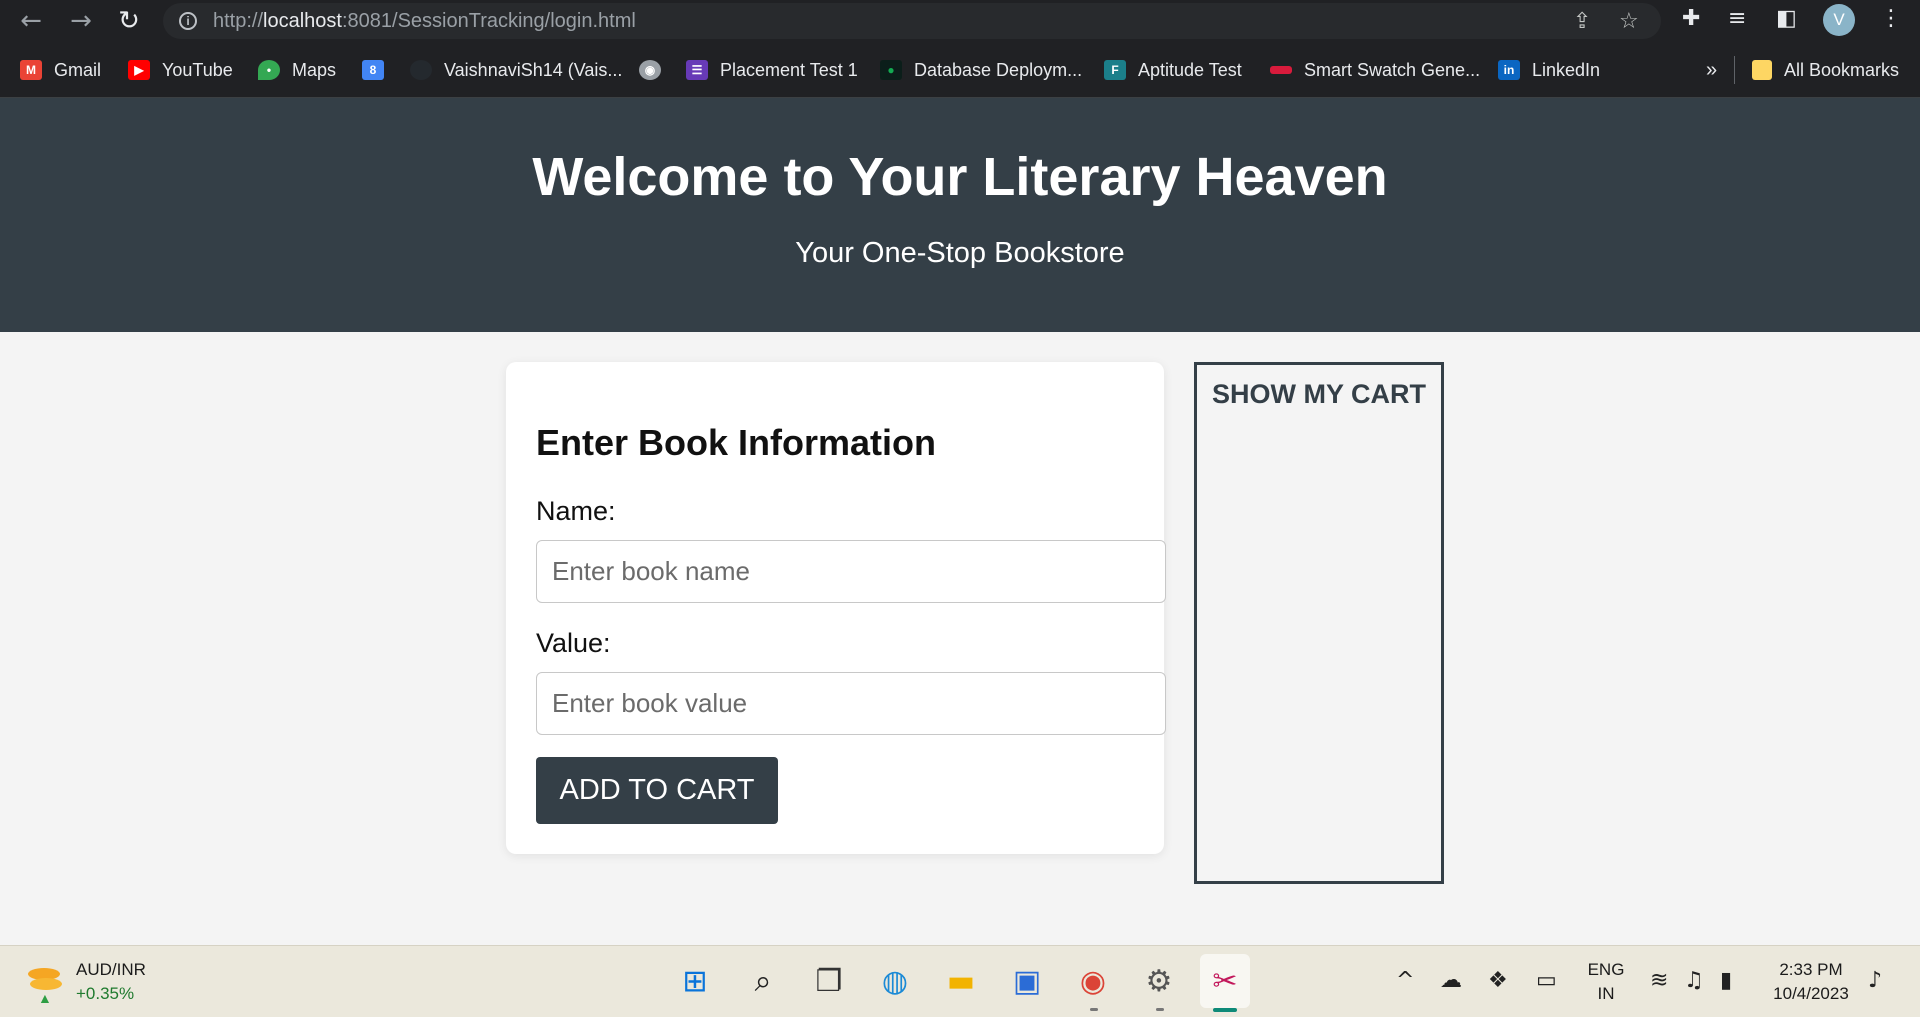 Image resolution: width=1920 pixels, height=1017 pixels. Describe the element at coordinates (772, 70) in the screenshot. I see `bookmark-placement-test: ☰ Placement Test 1` at that location.